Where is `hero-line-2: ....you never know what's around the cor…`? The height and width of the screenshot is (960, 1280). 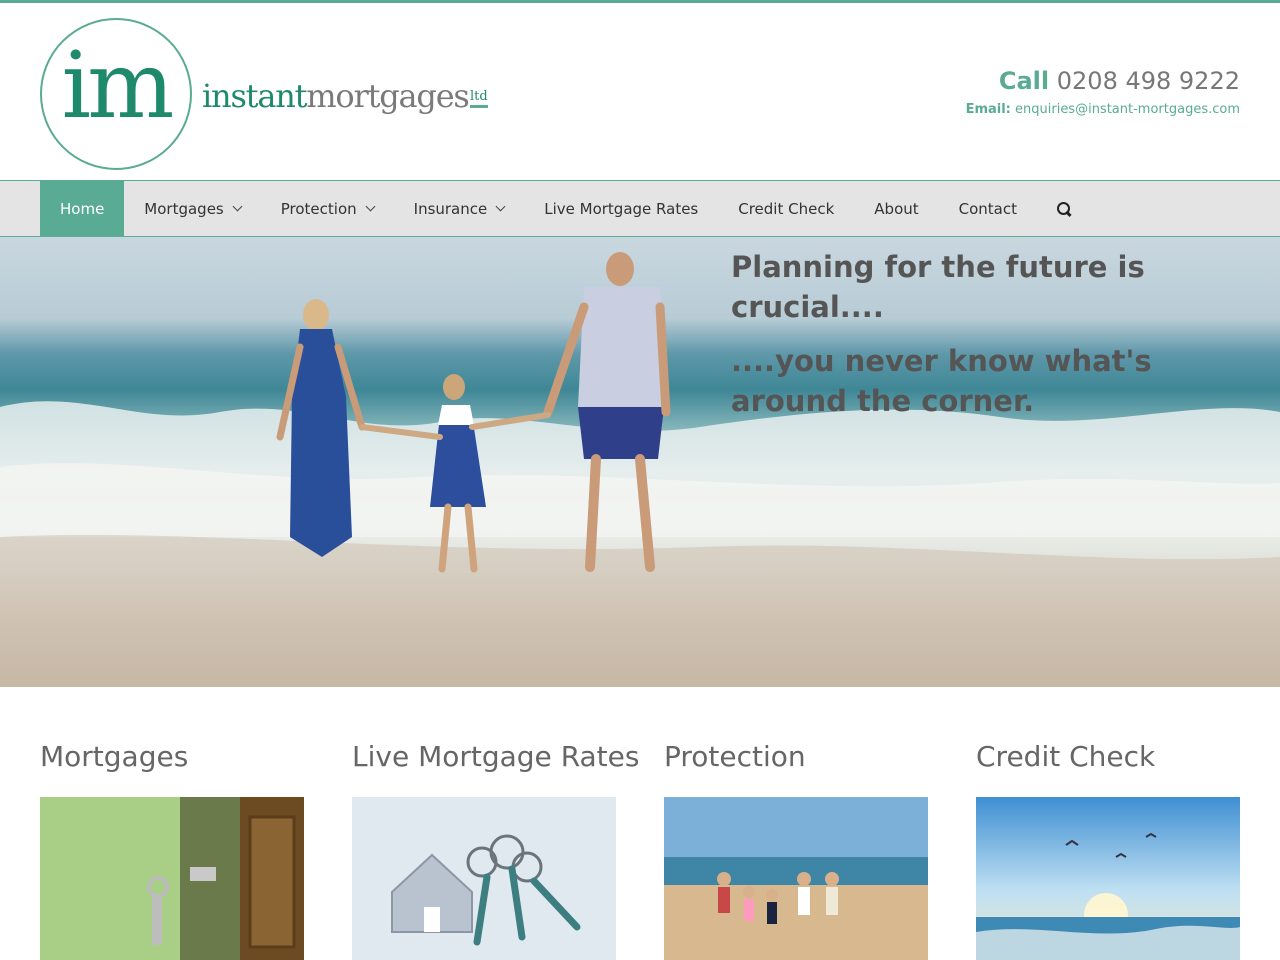 hero-line-2: ....you never know what's around the cor… is located at coordinates (941, 381).